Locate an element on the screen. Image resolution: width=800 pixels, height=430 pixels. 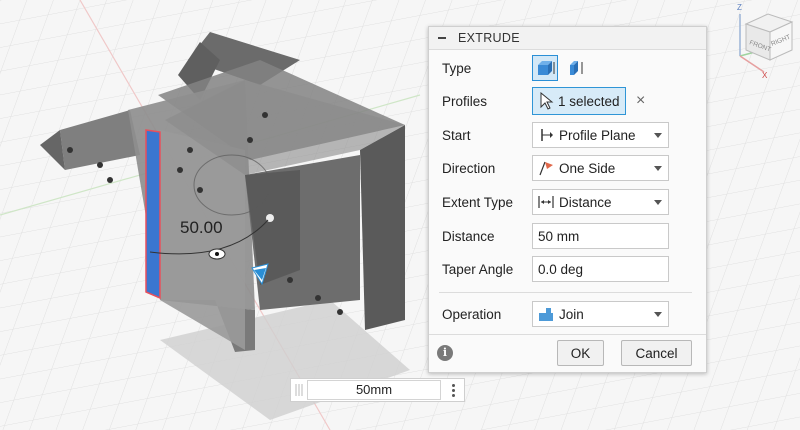
distance-icon is located at coordinates (546, 202).